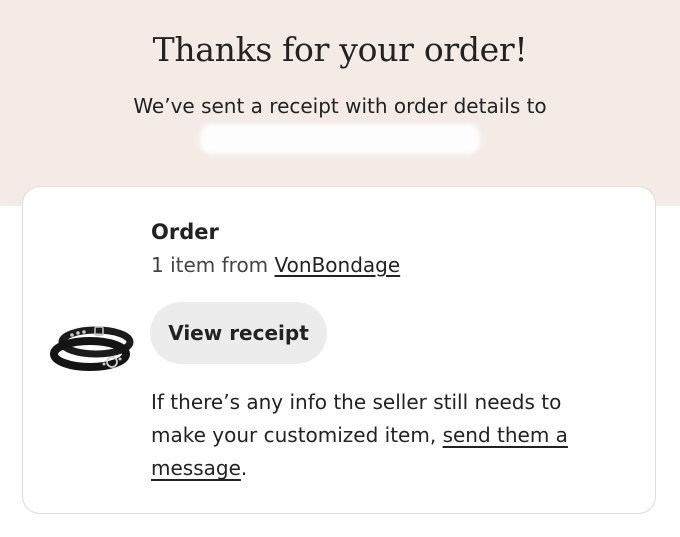  I want to click on view-receipt-button: View receipt, so click(238, 333).